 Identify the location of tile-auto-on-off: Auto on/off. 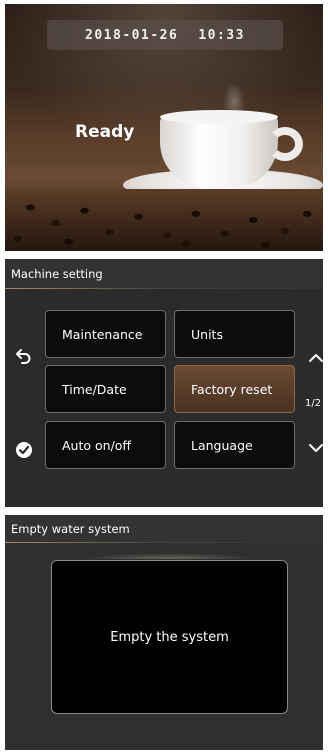
(105, 445).